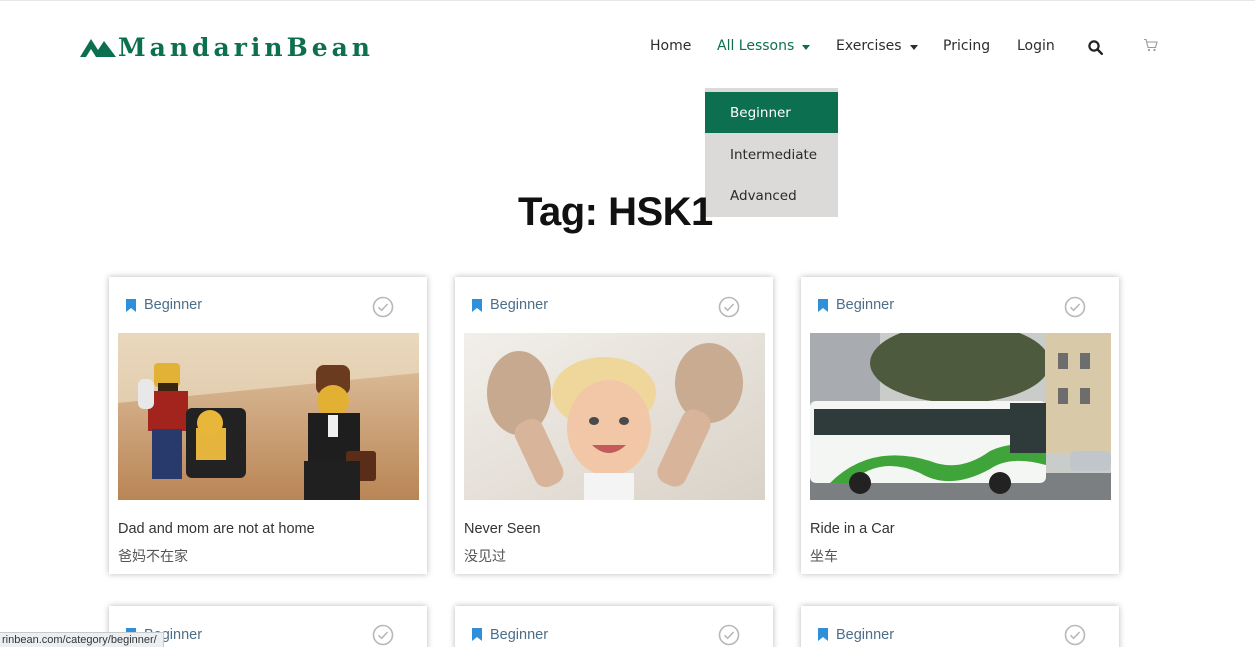 This screenshot has height=647, width=1255. What do you see at coordinates (760, 112) in the screenshot?
I see `dropdown-item-label: Beginner` at bounding box center [760, 112].